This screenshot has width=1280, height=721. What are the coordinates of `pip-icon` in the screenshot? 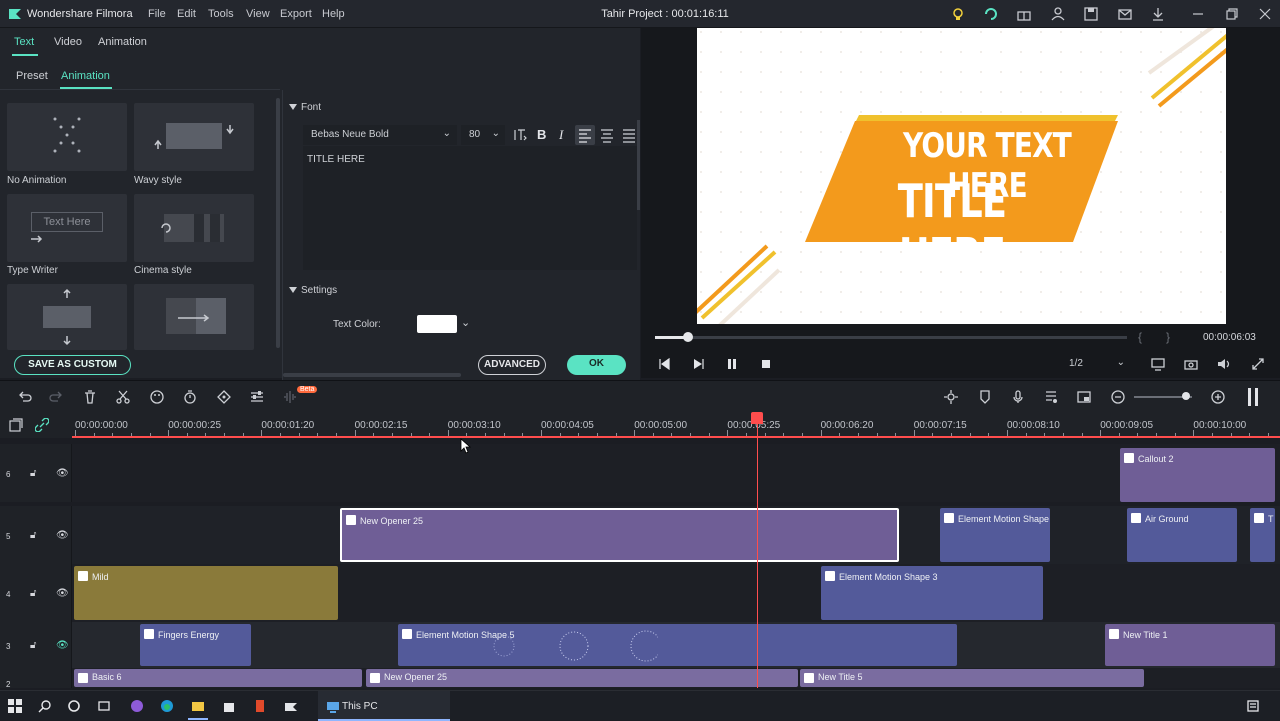 It's located at (1084, 397).